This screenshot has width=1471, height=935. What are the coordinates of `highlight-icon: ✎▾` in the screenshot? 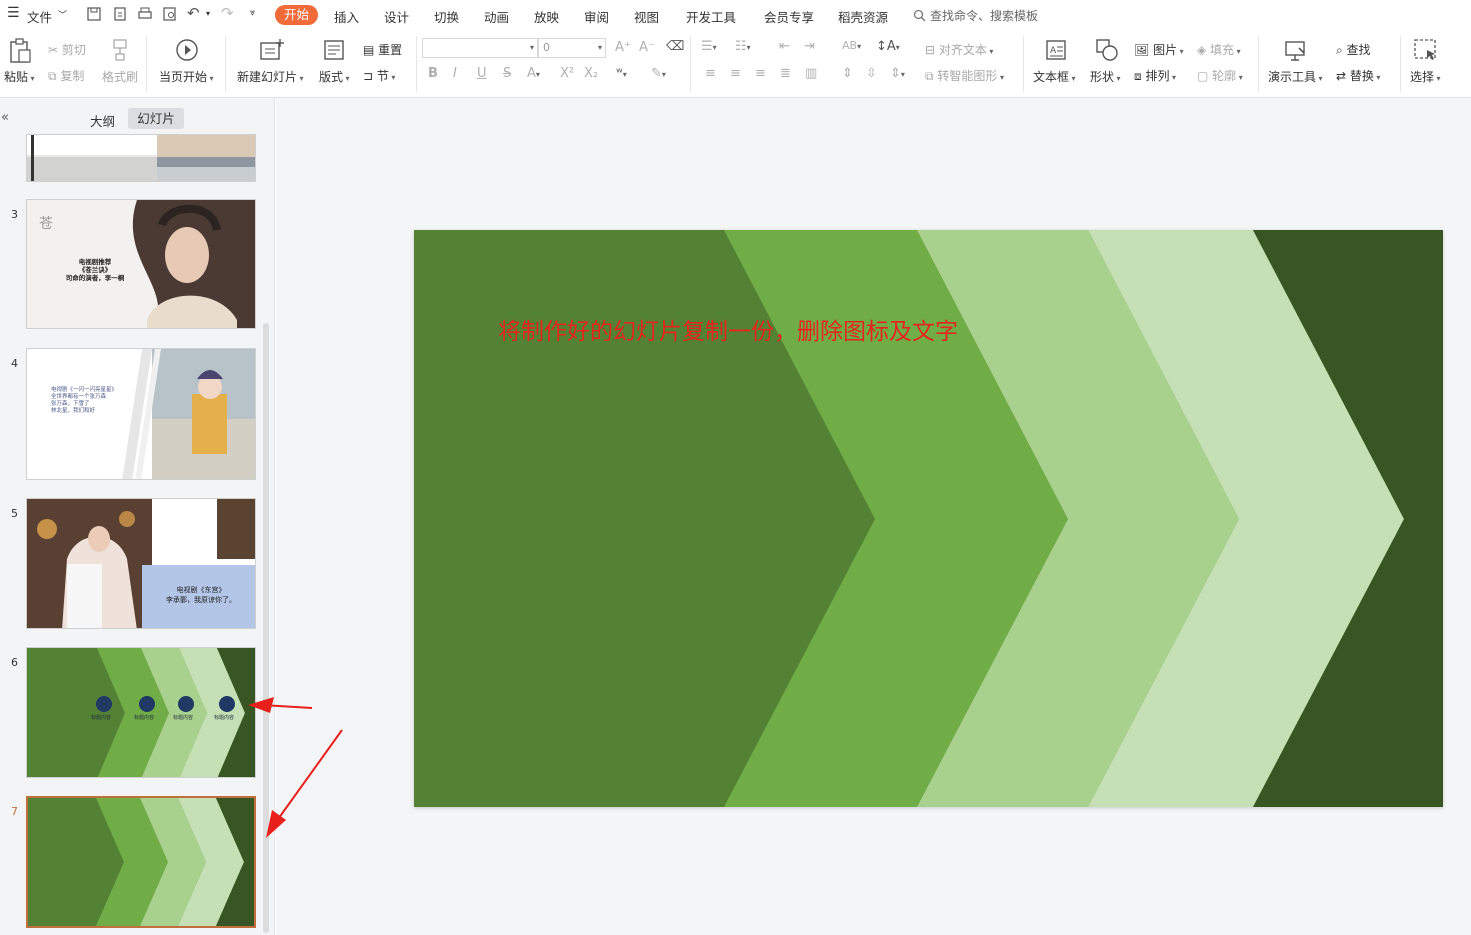 It's located at (658, 73).